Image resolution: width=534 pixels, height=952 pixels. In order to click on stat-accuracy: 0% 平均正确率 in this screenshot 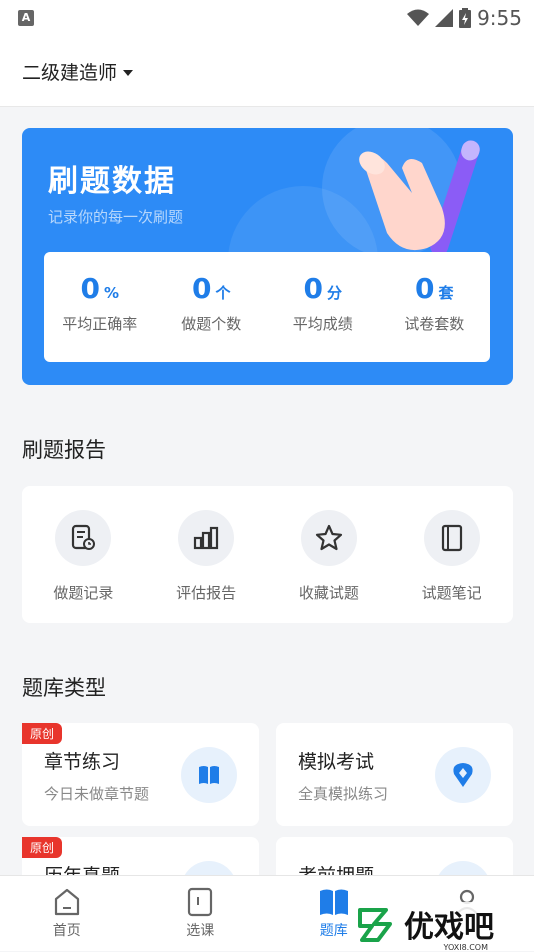, I will do `click(100, 307)`.